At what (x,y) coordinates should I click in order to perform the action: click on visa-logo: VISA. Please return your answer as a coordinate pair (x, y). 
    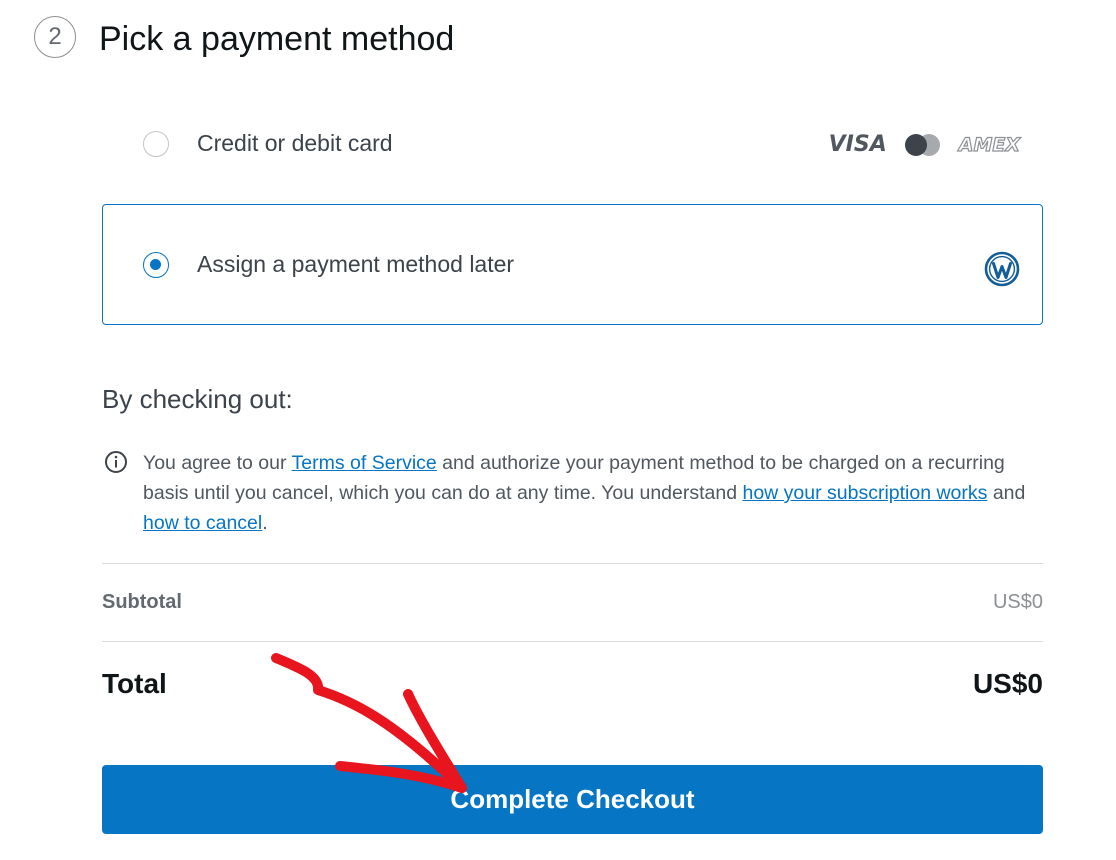
    Looking at the image, I should click on (857, 144).